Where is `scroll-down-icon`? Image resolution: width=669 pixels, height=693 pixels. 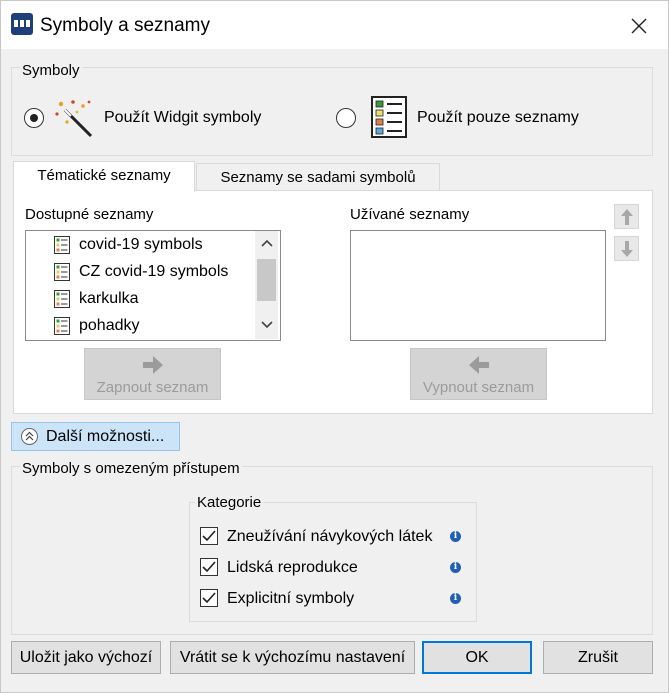 scroll-down-icon is located at coordinates (267, 325).